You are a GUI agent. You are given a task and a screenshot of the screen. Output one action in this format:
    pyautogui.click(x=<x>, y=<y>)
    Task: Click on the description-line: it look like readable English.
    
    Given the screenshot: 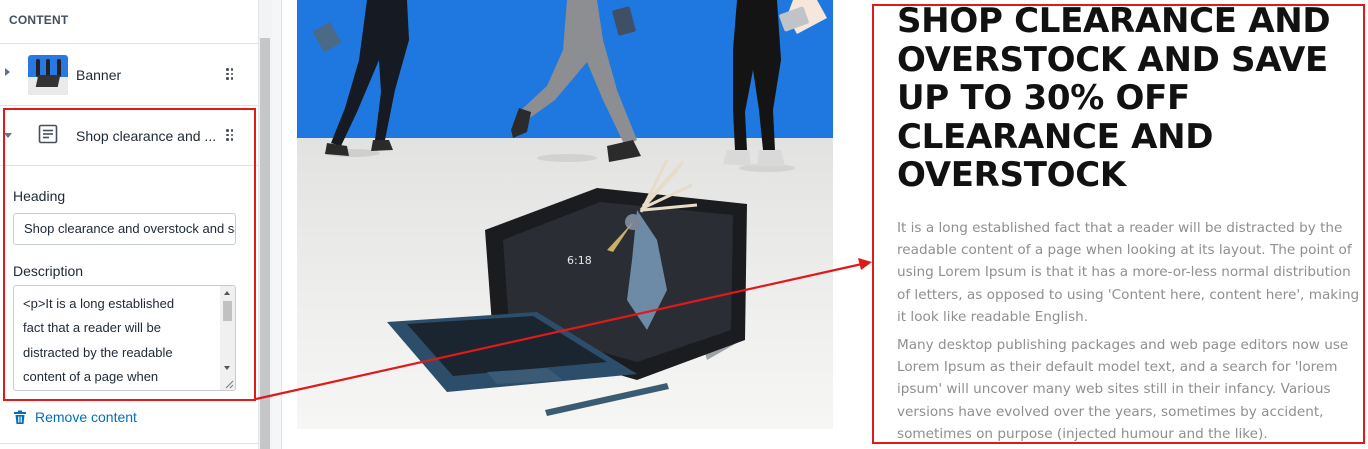 What is the action you would take?
    pyautogui.click(x=993, y=316)
    